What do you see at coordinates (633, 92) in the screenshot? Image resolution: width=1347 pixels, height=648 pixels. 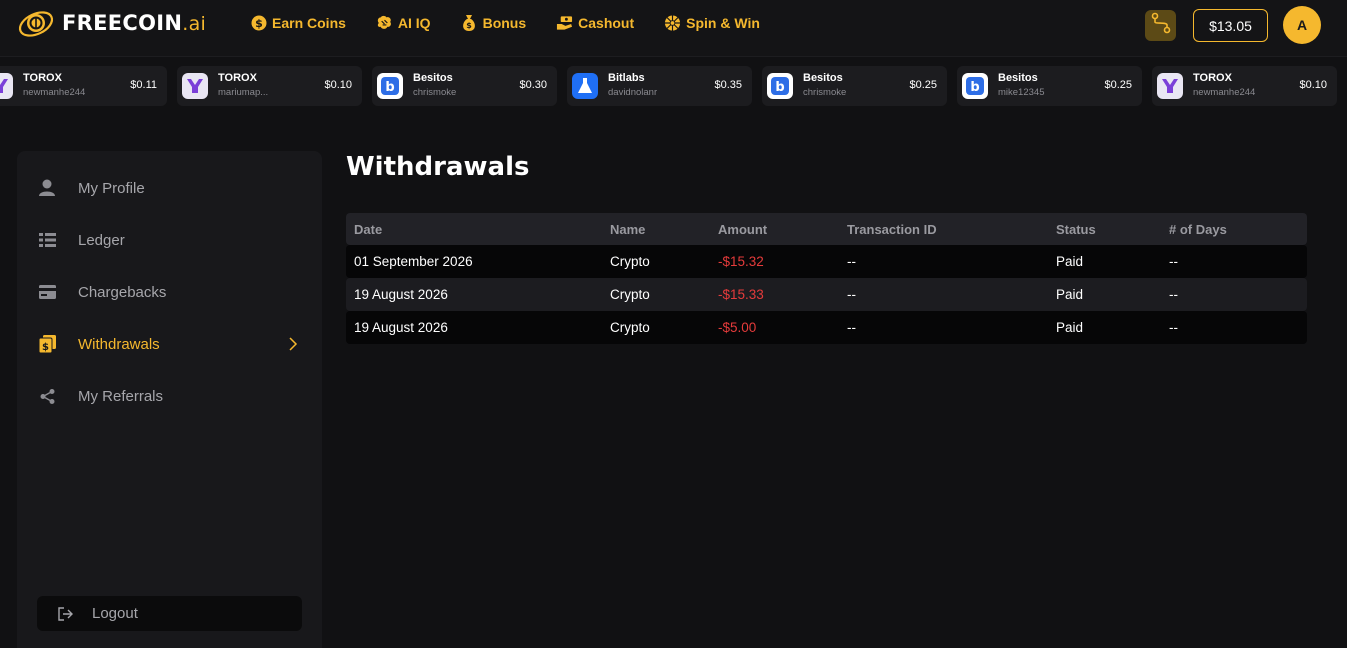 I see `ticker-user: davidnolanr` at bounding box center [633, 92].